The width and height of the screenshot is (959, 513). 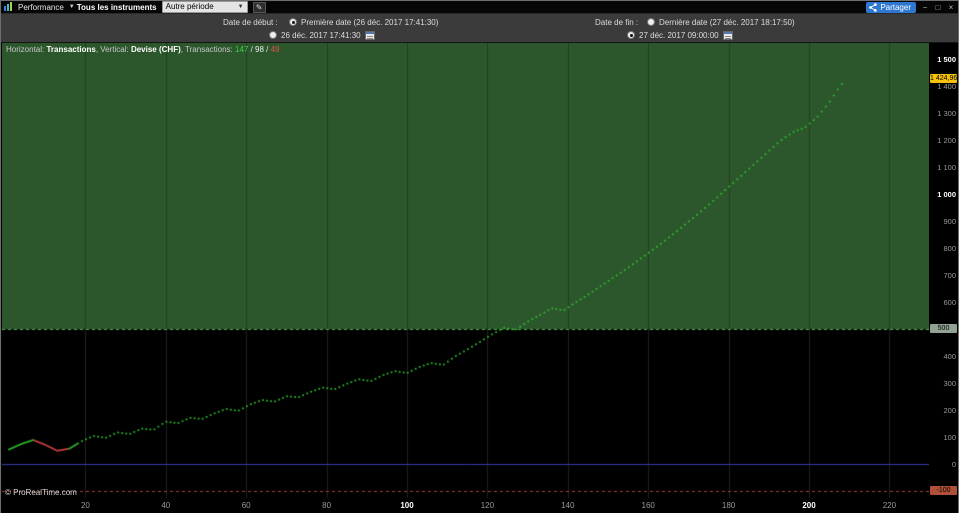 I want to click on y-axis-label: 800, so click(x=949, y=249).